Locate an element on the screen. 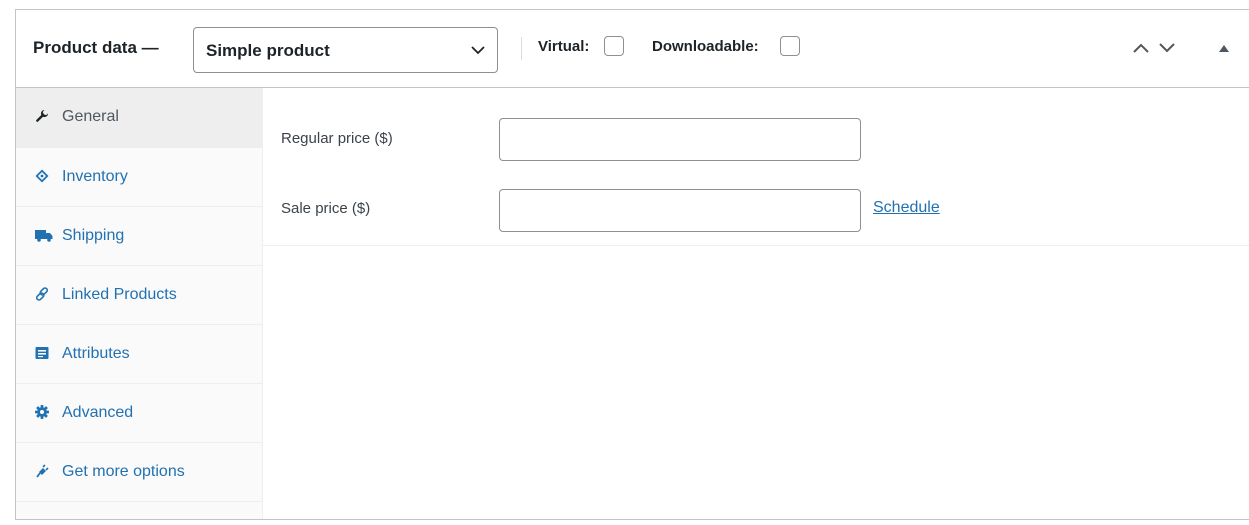  truck-icon is located at coordinates (44, 236).